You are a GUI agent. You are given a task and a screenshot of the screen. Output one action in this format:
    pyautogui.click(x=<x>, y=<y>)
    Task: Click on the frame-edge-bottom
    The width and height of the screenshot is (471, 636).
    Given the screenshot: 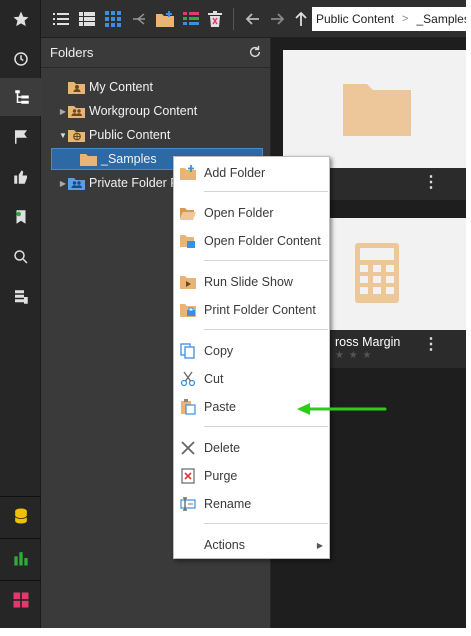 What is the action you would take?
    pyautogui.click(x=235, y=632)
    